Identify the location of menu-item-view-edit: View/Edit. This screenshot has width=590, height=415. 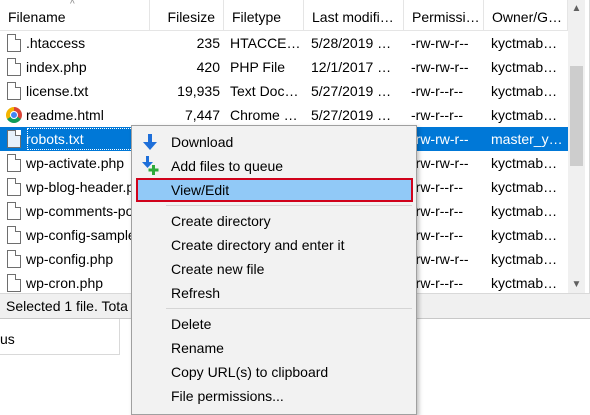
(274, 190).